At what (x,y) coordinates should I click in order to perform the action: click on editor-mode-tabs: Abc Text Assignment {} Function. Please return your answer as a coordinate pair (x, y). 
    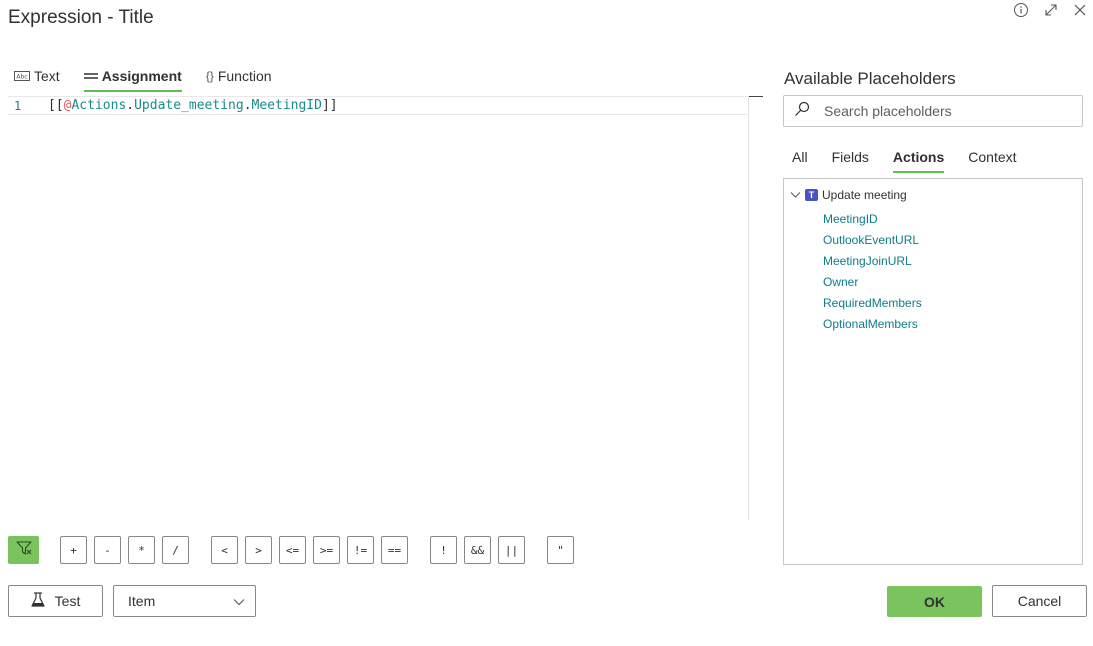
    Looking at the image, I should click on (143, 77).